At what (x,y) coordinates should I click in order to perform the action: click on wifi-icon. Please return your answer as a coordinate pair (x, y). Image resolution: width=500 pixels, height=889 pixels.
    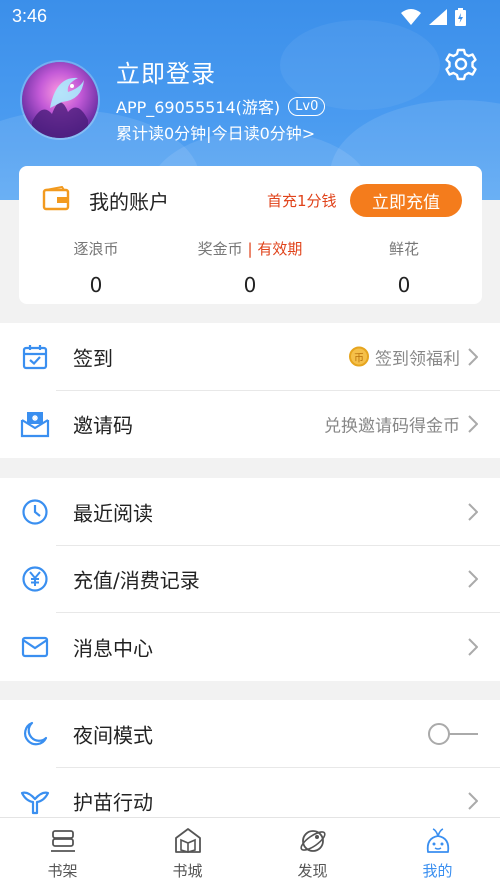
    Looking at the image, I should click on (411, 17).